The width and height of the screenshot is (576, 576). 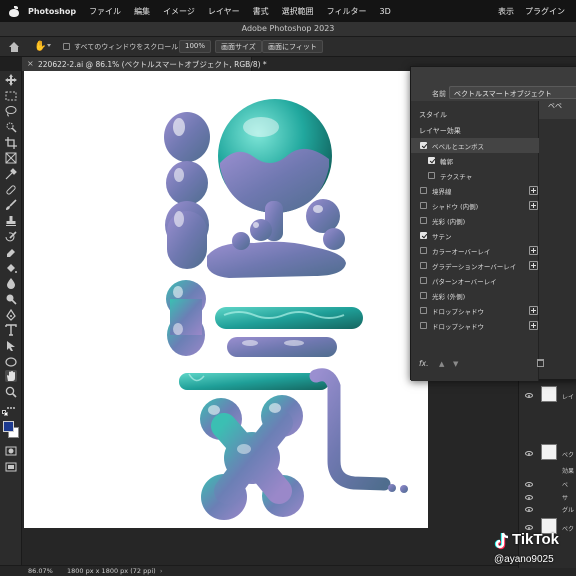 What do you see at coordinates (540, 363) in the screenshot?
I see `trash-icon` at bounding box center [540, 363].